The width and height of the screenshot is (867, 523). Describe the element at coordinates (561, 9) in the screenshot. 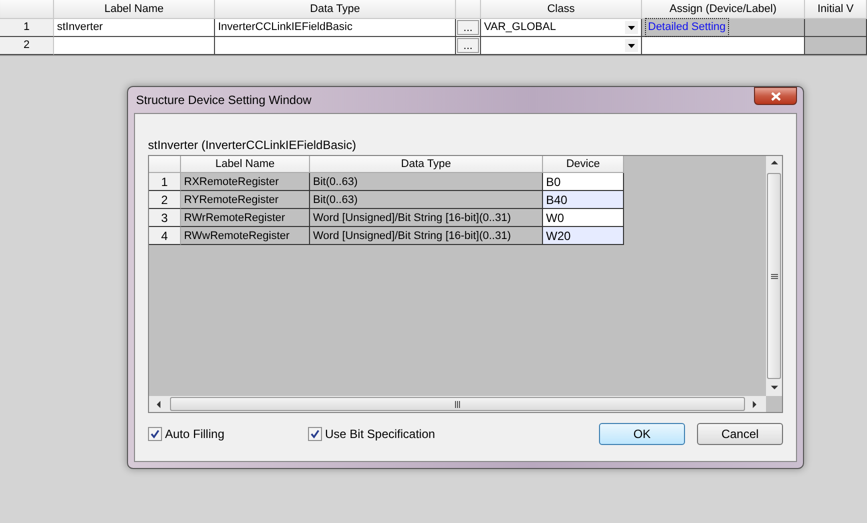

I see `column-header: Class` at that location.